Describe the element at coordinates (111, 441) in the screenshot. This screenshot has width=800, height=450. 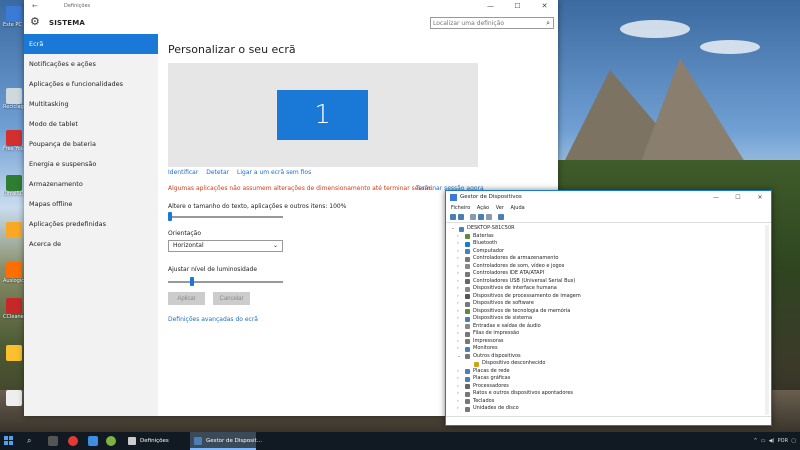
I see `app-icon` at that location.